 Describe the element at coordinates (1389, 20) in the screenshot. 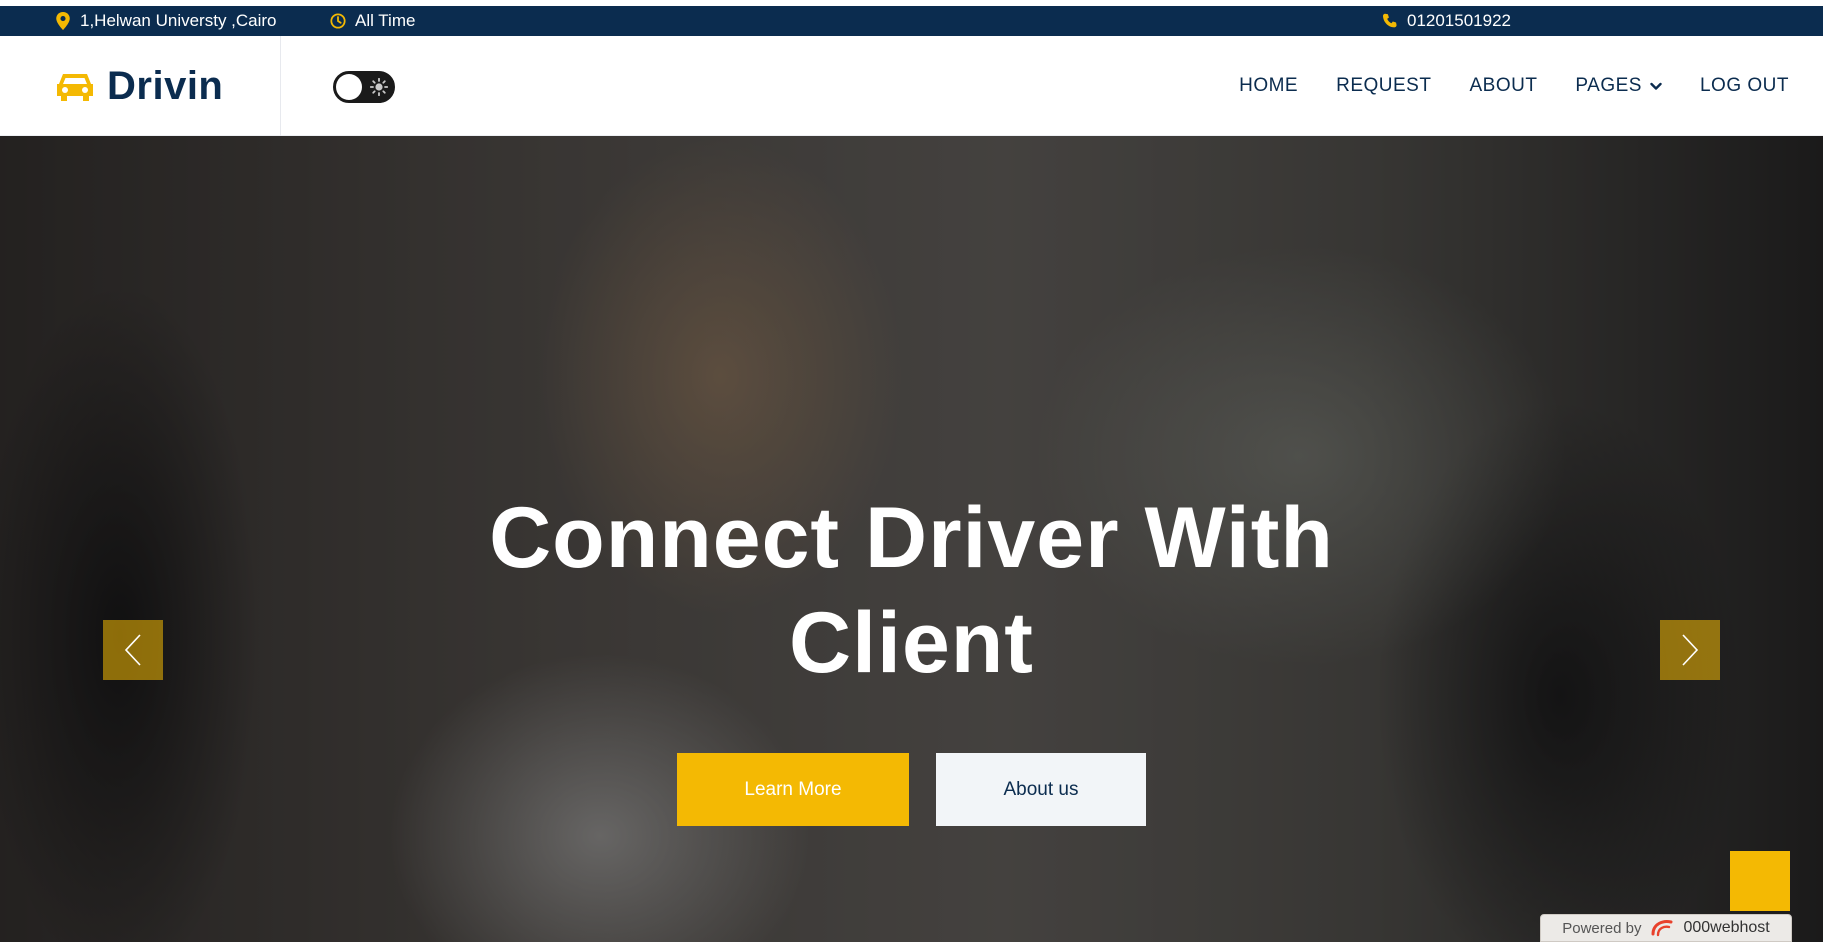

I see `phone-icon` at that location.